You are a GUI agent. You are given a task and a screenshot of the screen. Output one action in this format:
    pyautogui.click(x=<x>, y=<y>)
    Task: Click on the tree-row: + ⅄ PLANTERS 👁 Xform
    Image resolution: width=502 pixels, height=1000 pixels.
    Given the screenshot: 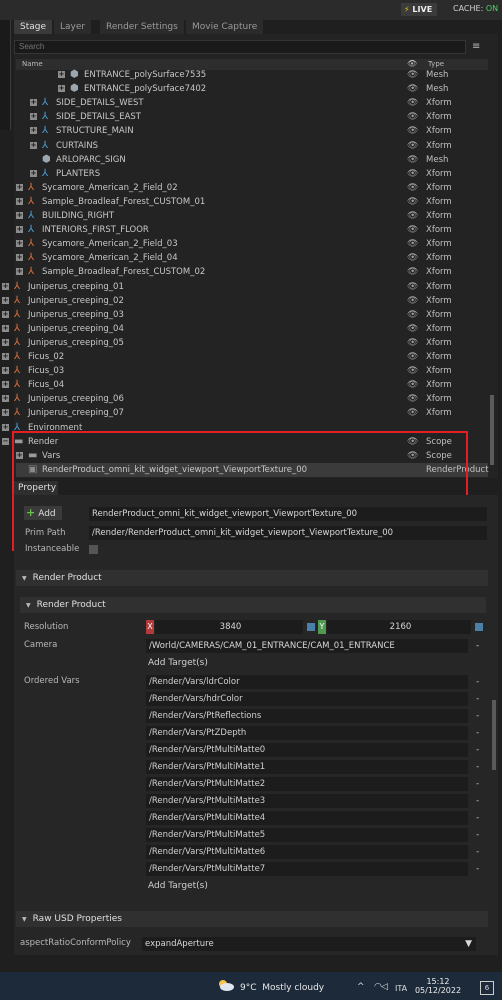 What is the action you would take?
    pyautogui.click(x=252, y=174)
    